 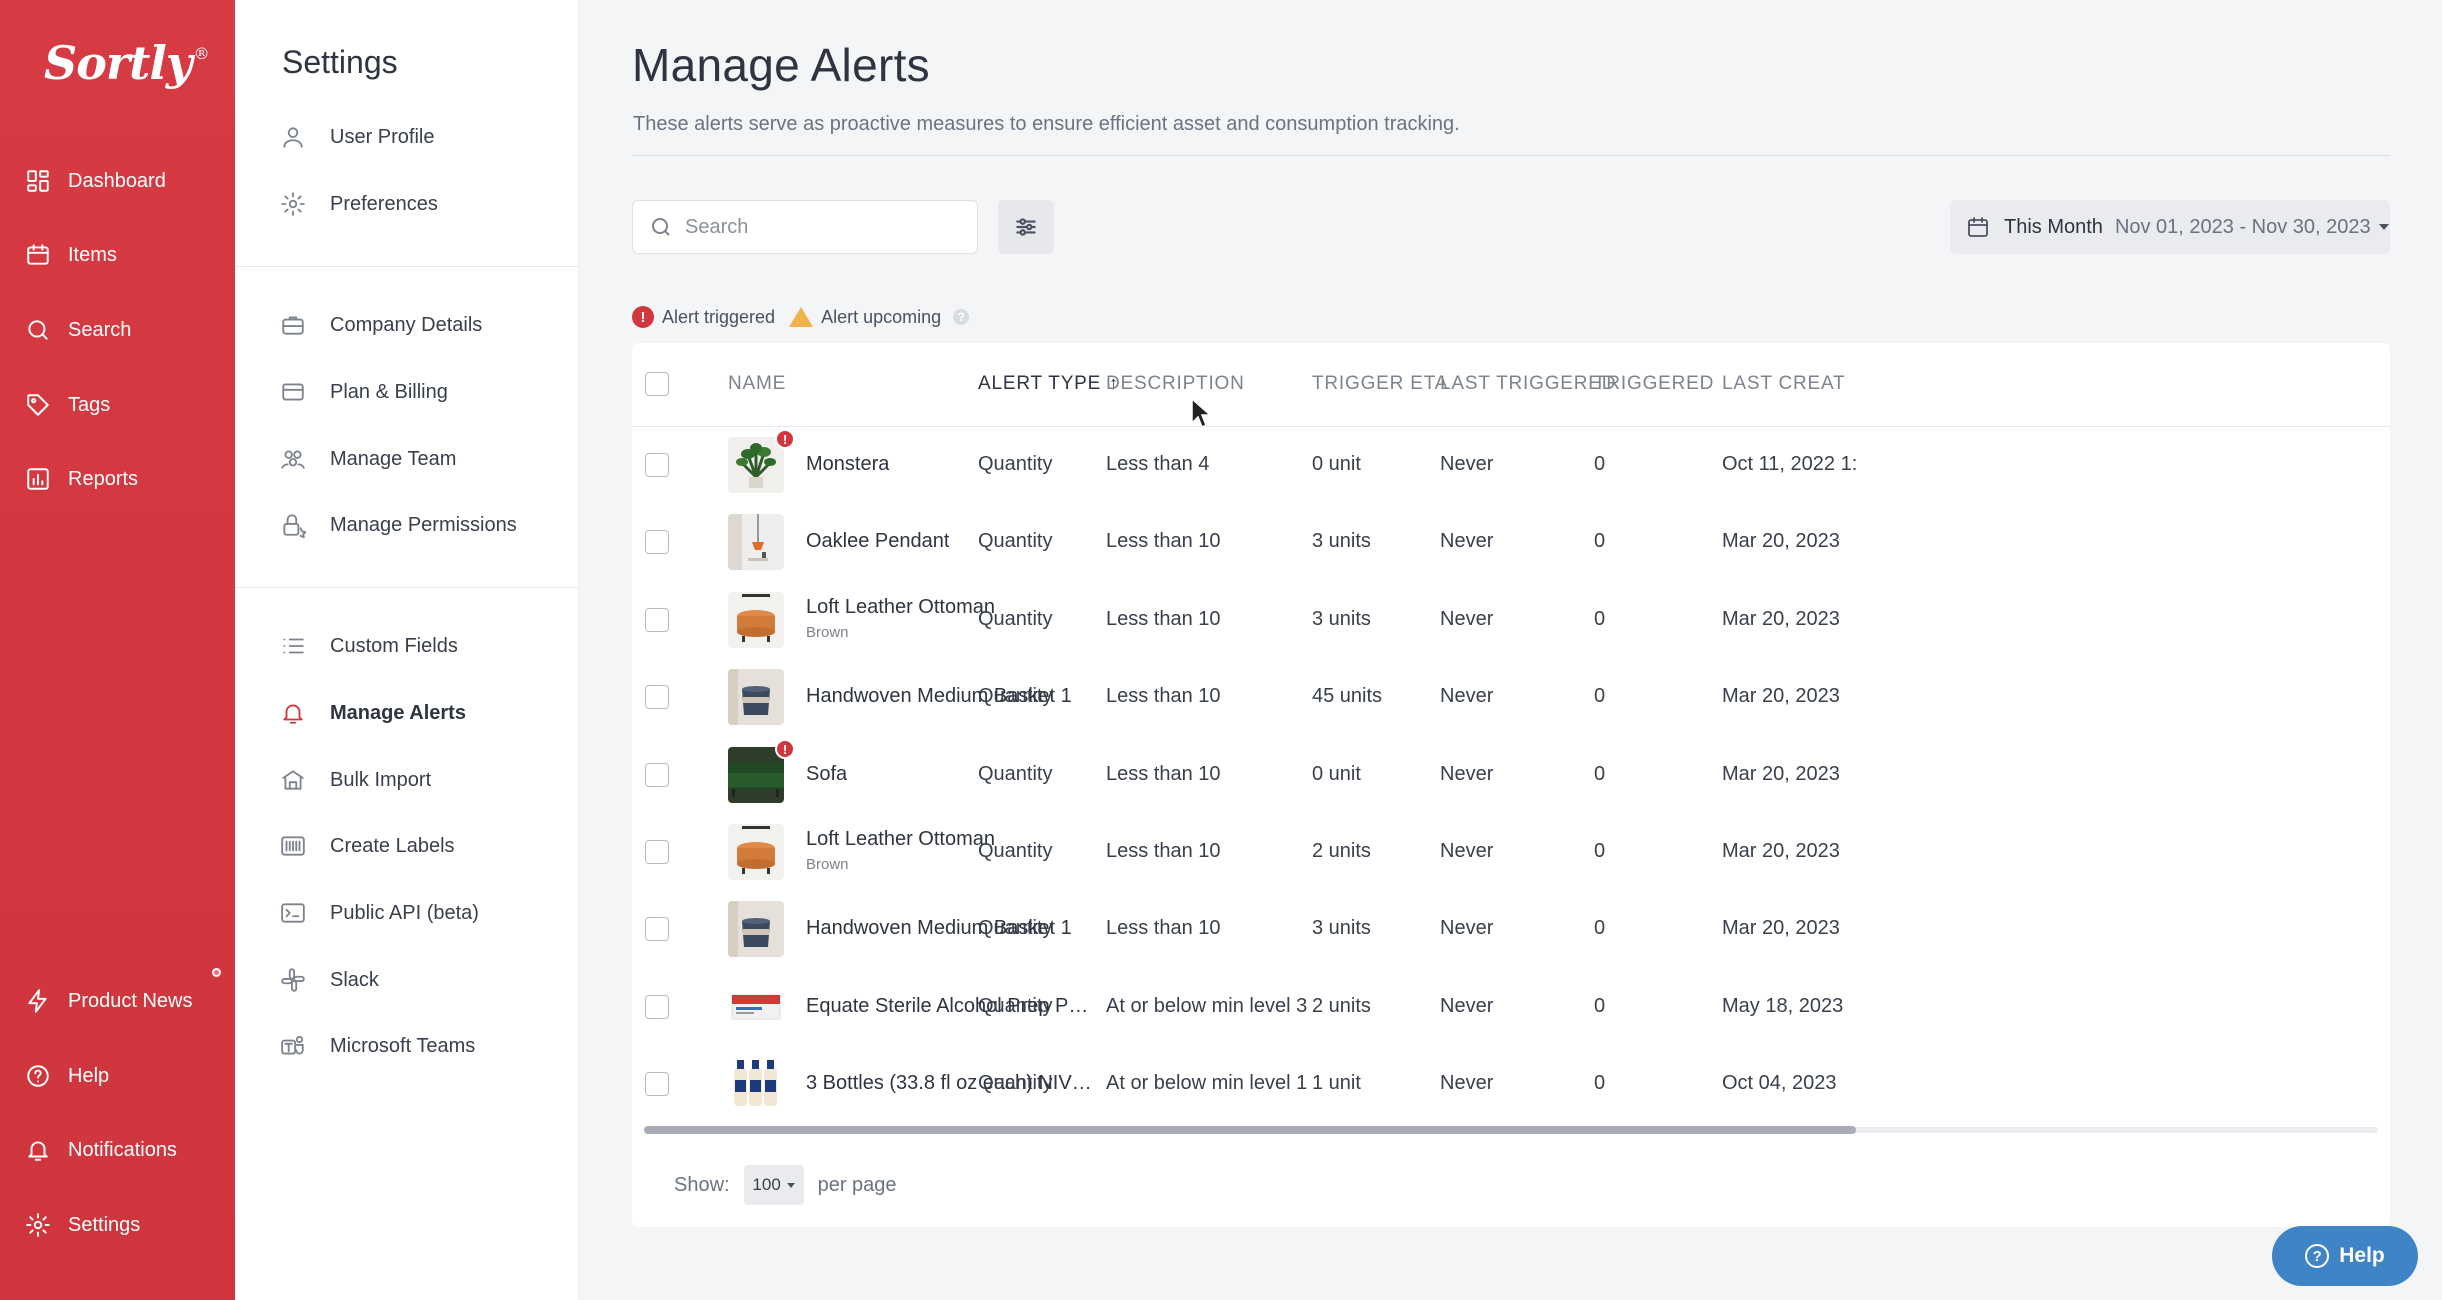 I want to click on search-input, so click(x=825, y=227).